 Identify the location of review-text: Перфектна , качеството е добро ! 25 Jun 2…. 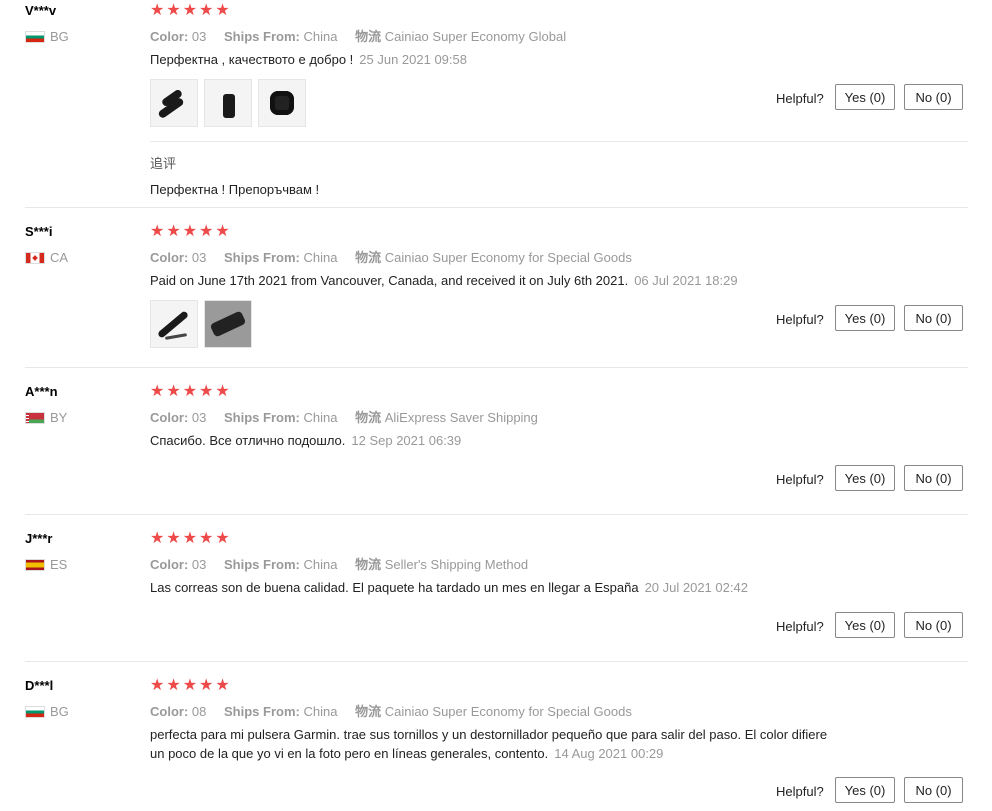
(308, 59).